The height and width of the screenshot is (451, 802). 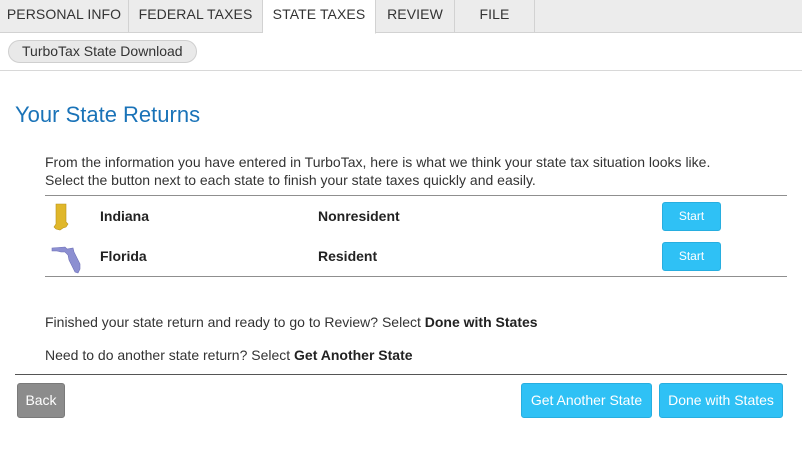 I want to click on residency-status: Resident, so click(x=348, y=256).